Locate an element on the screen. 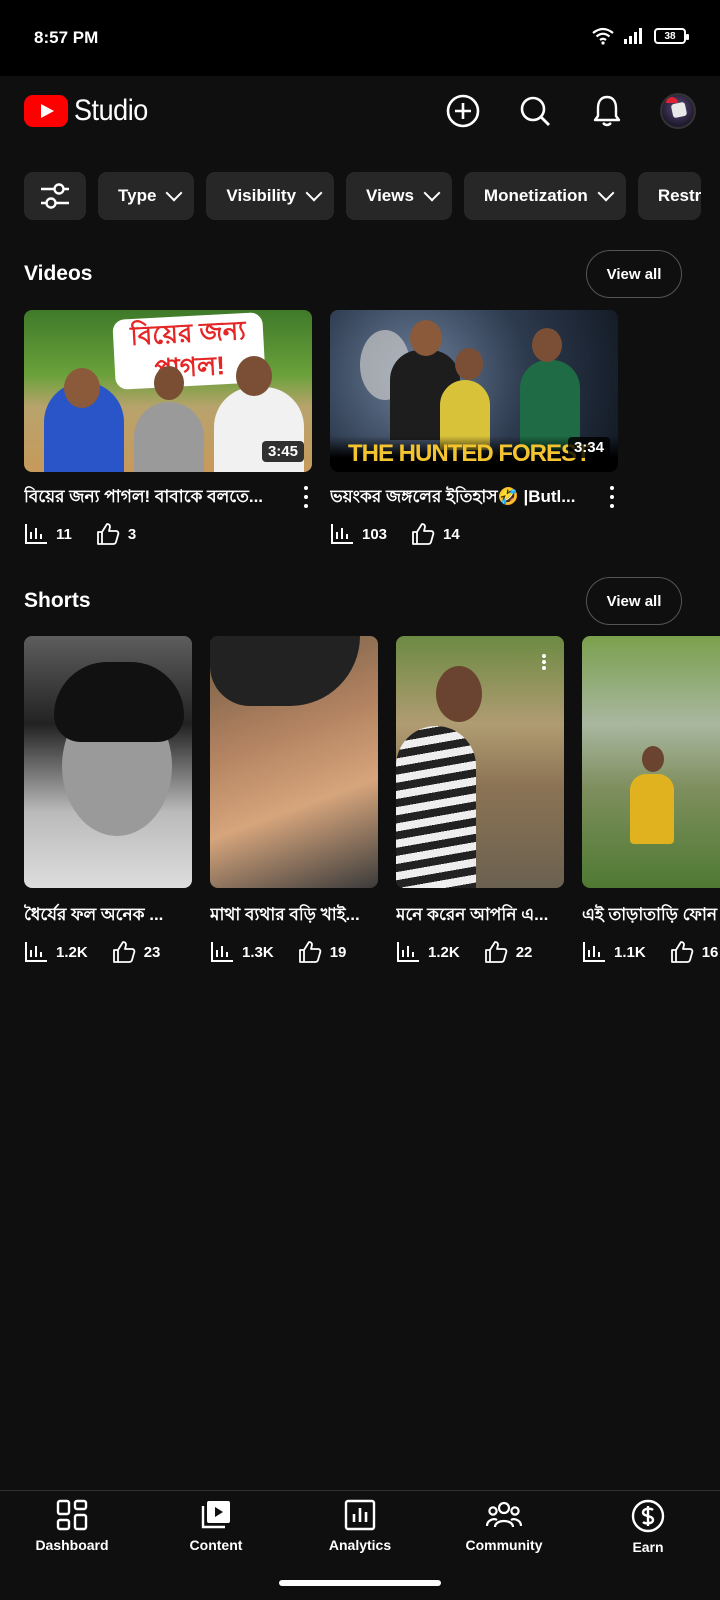 The image size is (720, 1600). logo-text: Studio is located at coordinates (111, 110).